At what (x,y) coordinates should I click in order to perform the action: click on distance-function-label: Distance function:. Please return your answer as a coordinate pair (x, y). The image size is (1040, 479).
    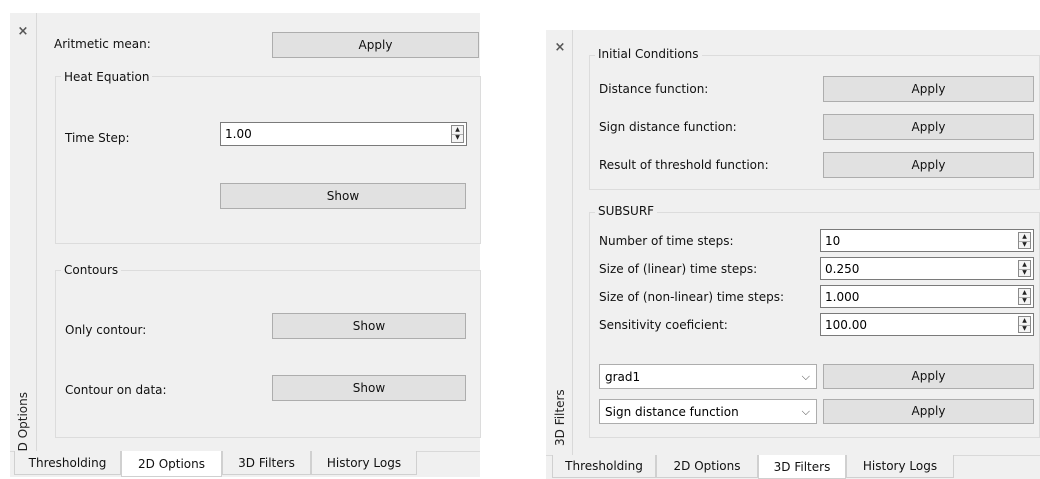
    Looking at the image, I should click on (654, 89).